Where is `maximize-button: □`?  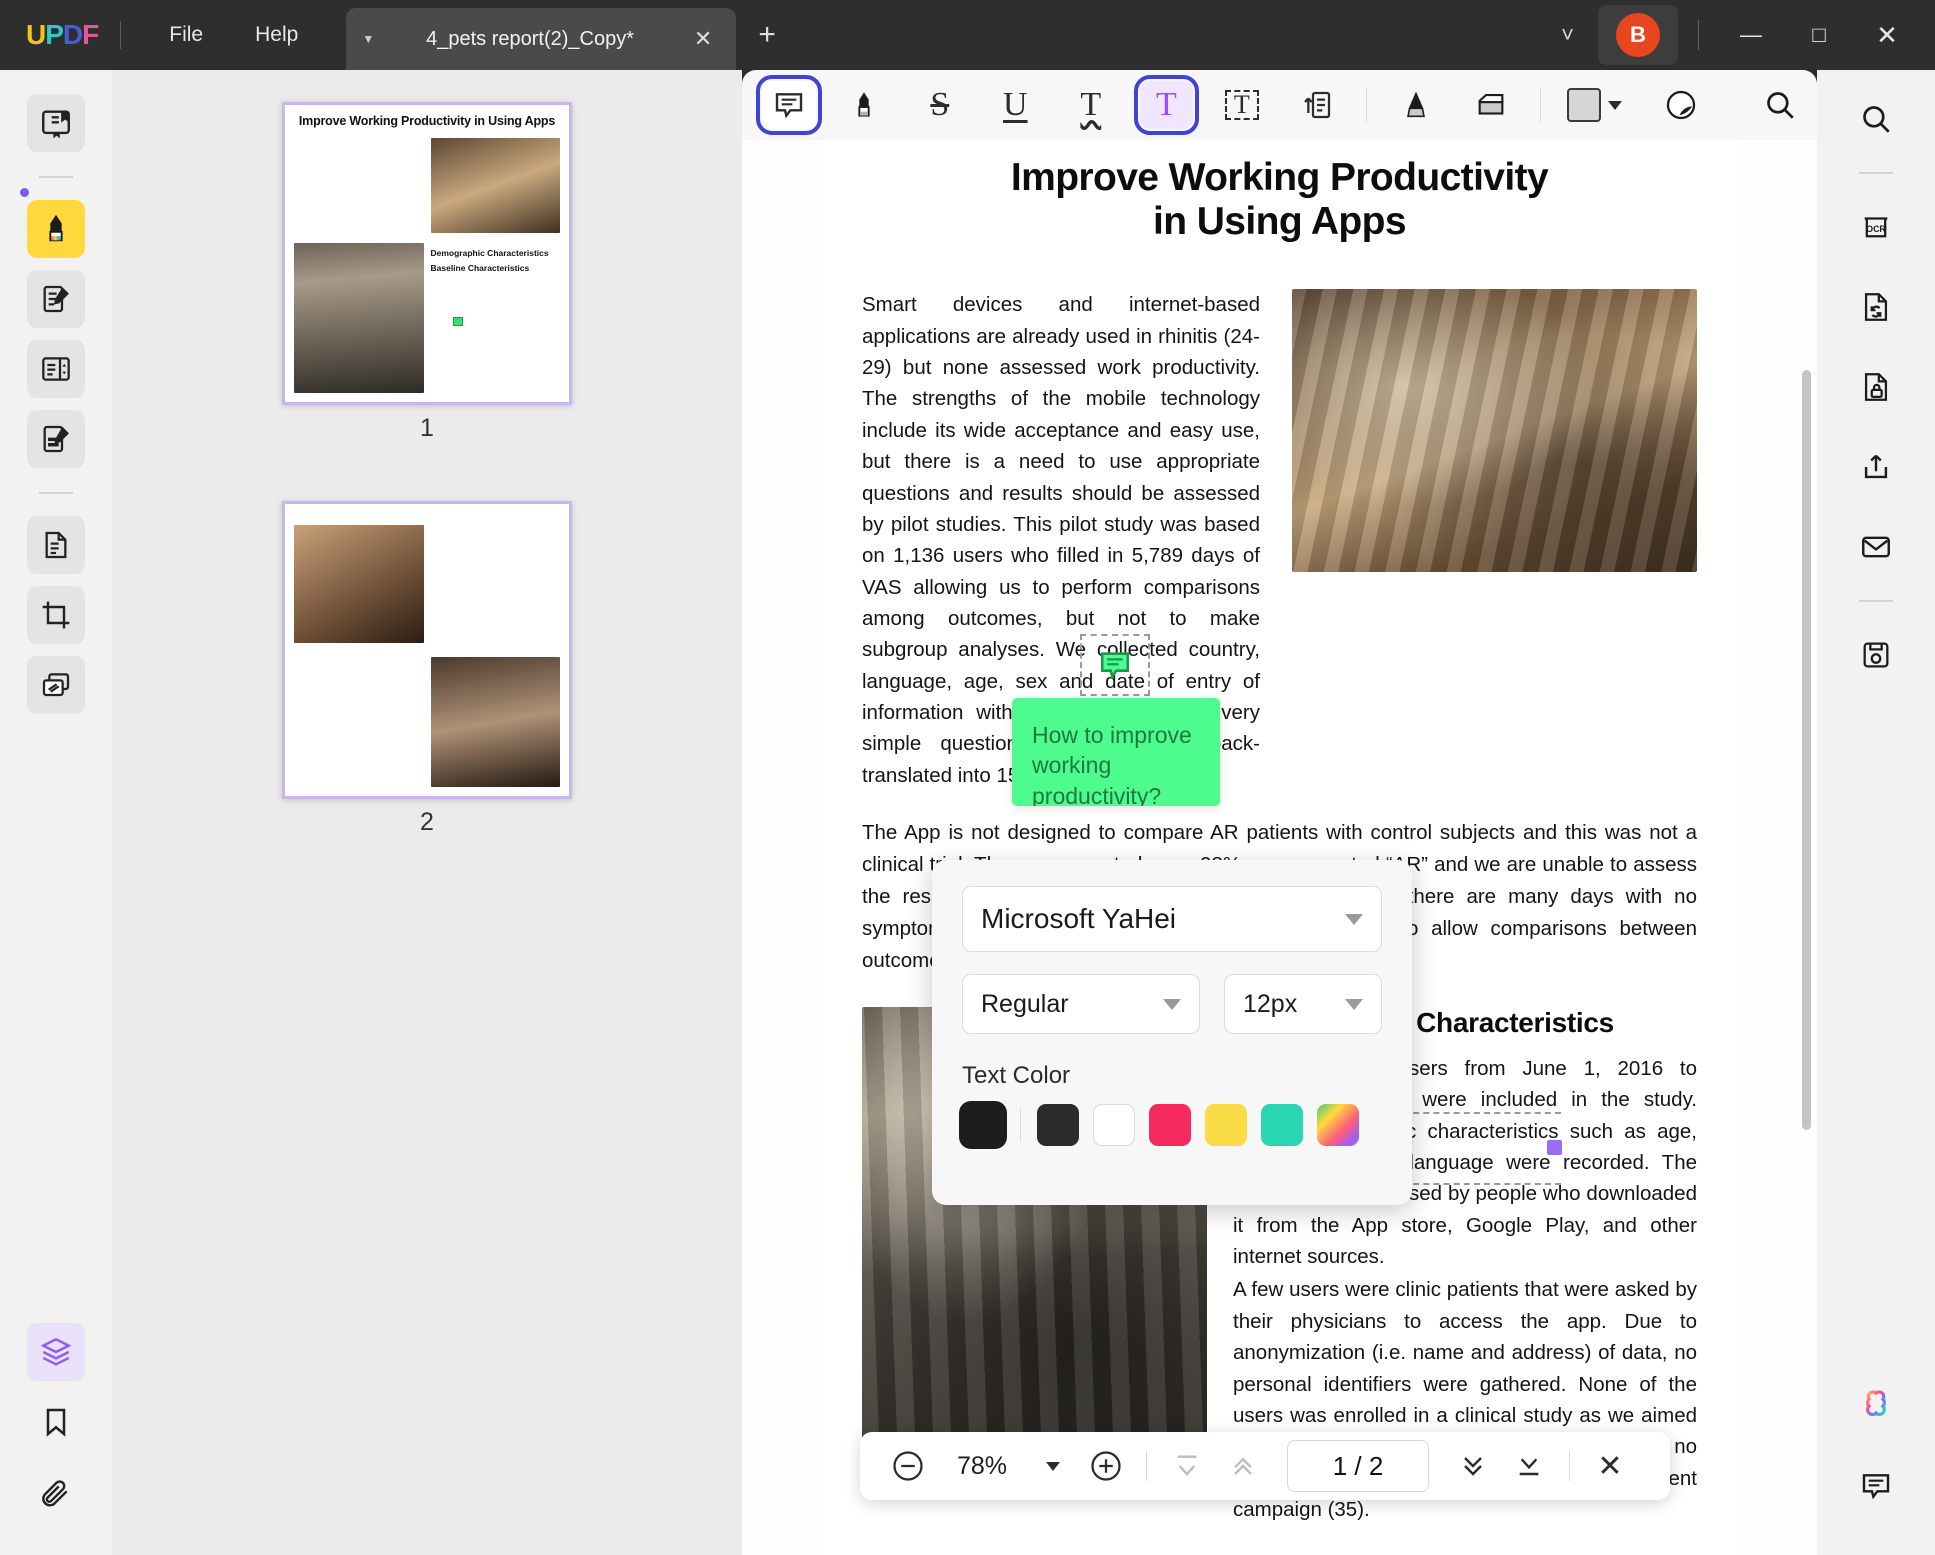 maximize-button: □ is located at coordinates (1819, 35).